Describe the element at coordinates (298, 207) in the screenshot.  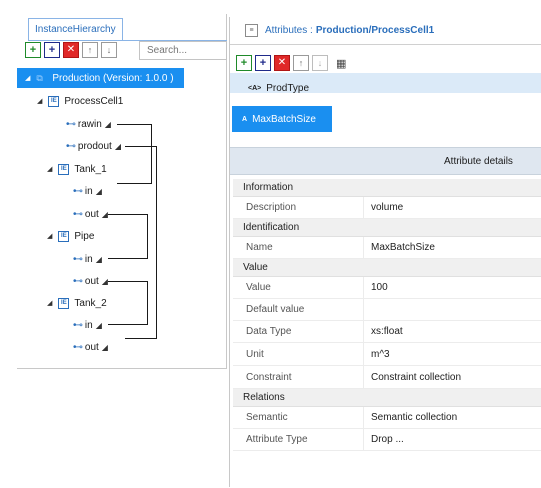
I see `property-name: Description` at that location.